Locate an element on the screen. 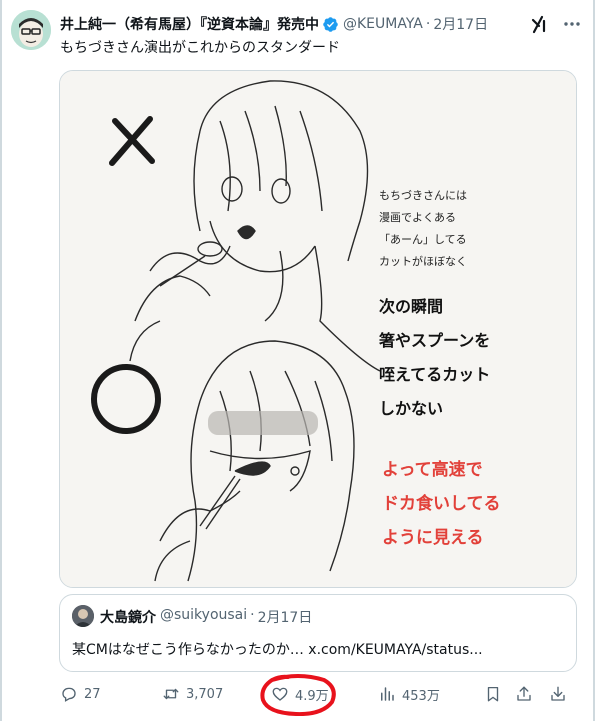 The height and width of the screenshot is (721, 609). views-button: 453万 is located at coordinates (409, 694).